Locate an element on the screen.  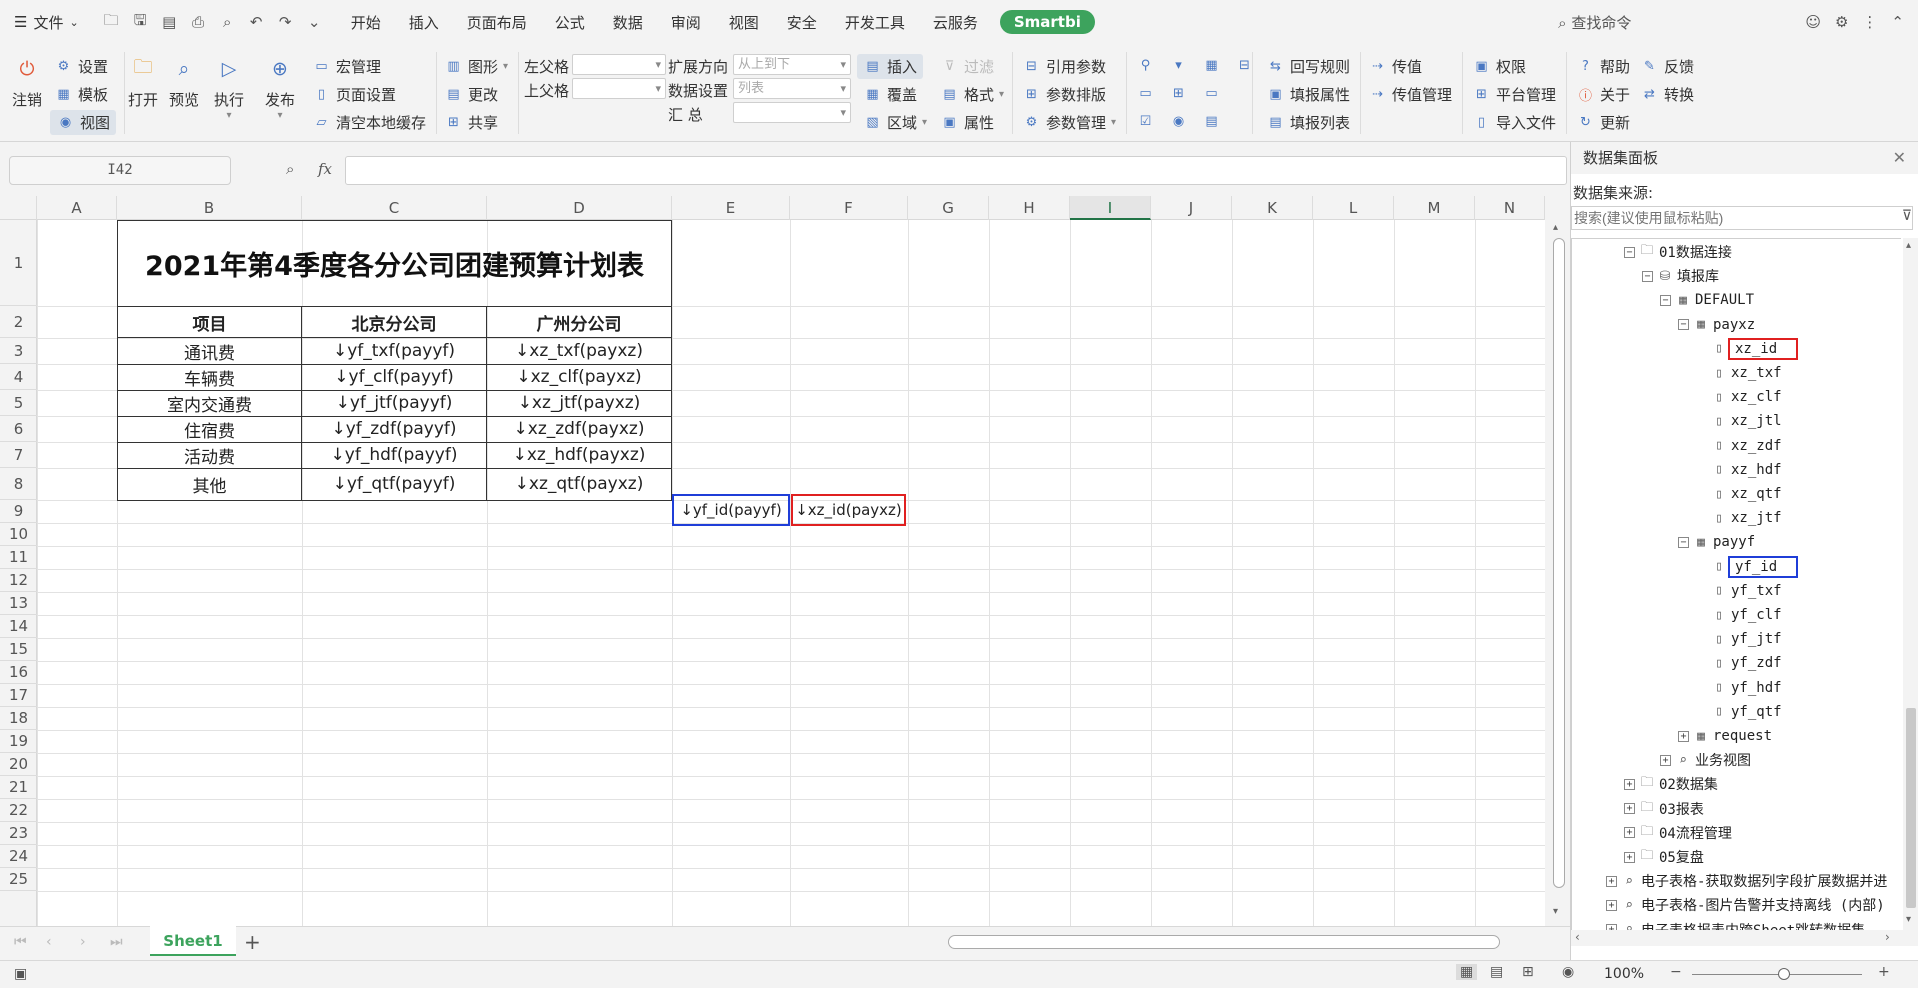
beijing-cell: ↓yf_hdf(payyf) is located at coordinates (394, 455).